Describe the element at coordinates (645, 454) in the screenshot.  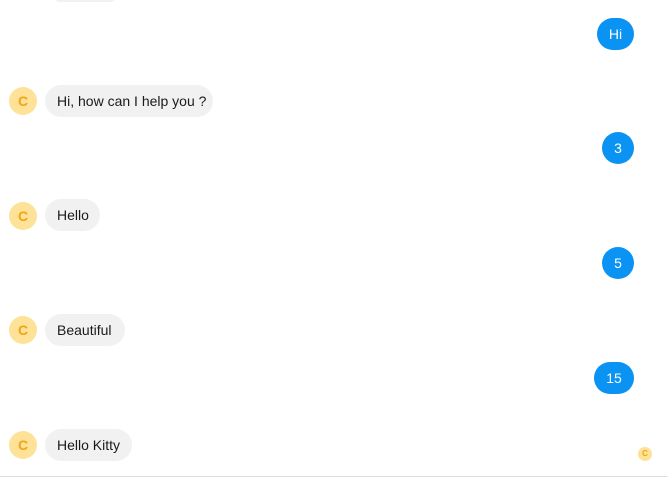
I see `seen-avatar-icon: C` at that location.